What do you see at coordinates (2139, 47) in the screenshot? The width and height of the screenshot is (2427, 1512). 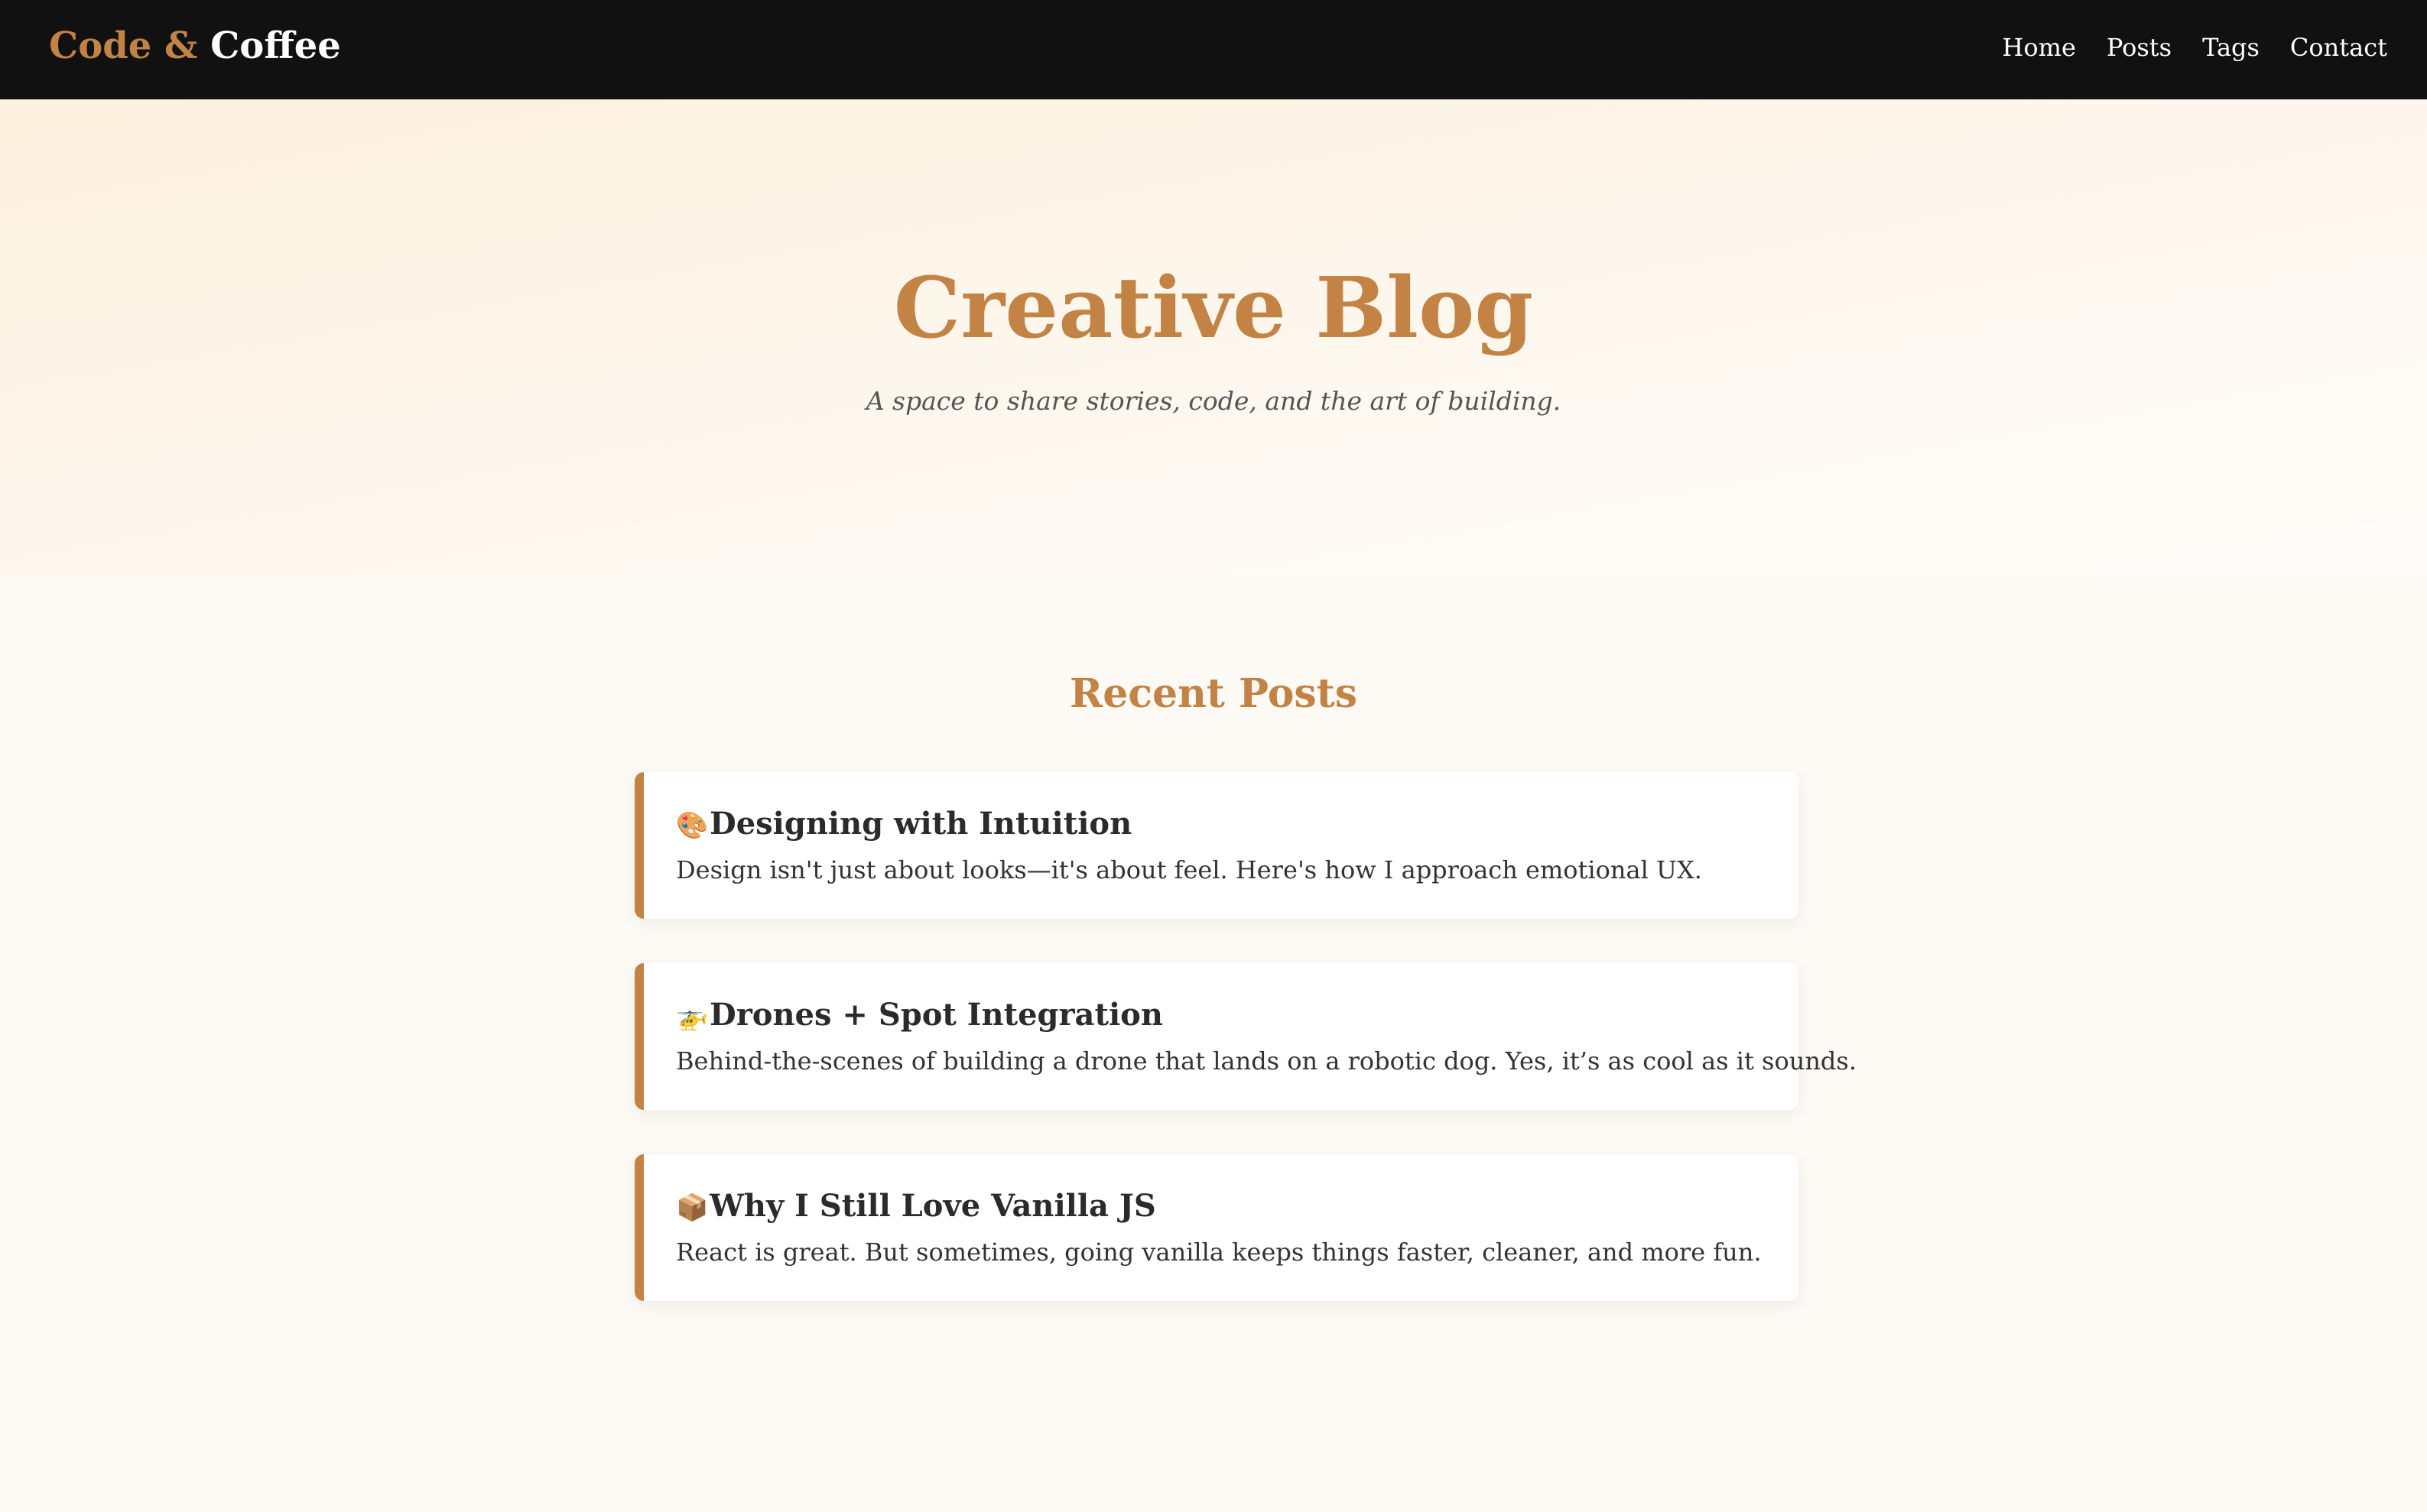 I see `nav-posts-link: Posts` at bounding box center [2139, 47].